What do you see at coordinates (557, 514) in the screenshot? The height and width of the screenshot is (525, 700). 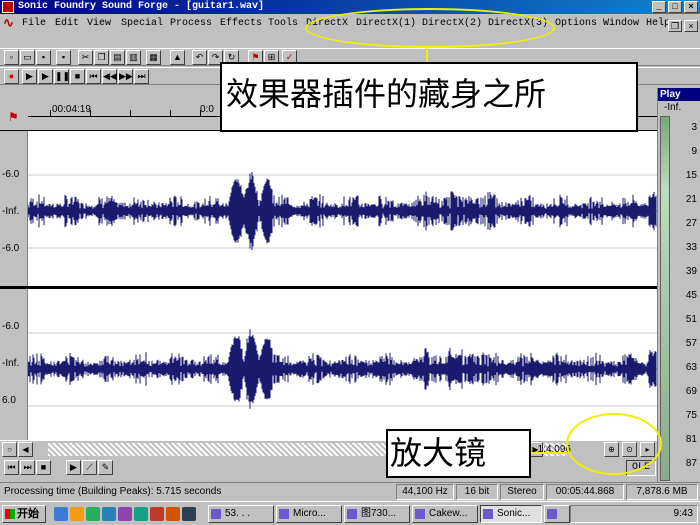 I see `task-button` at bounding box center [557, 514].